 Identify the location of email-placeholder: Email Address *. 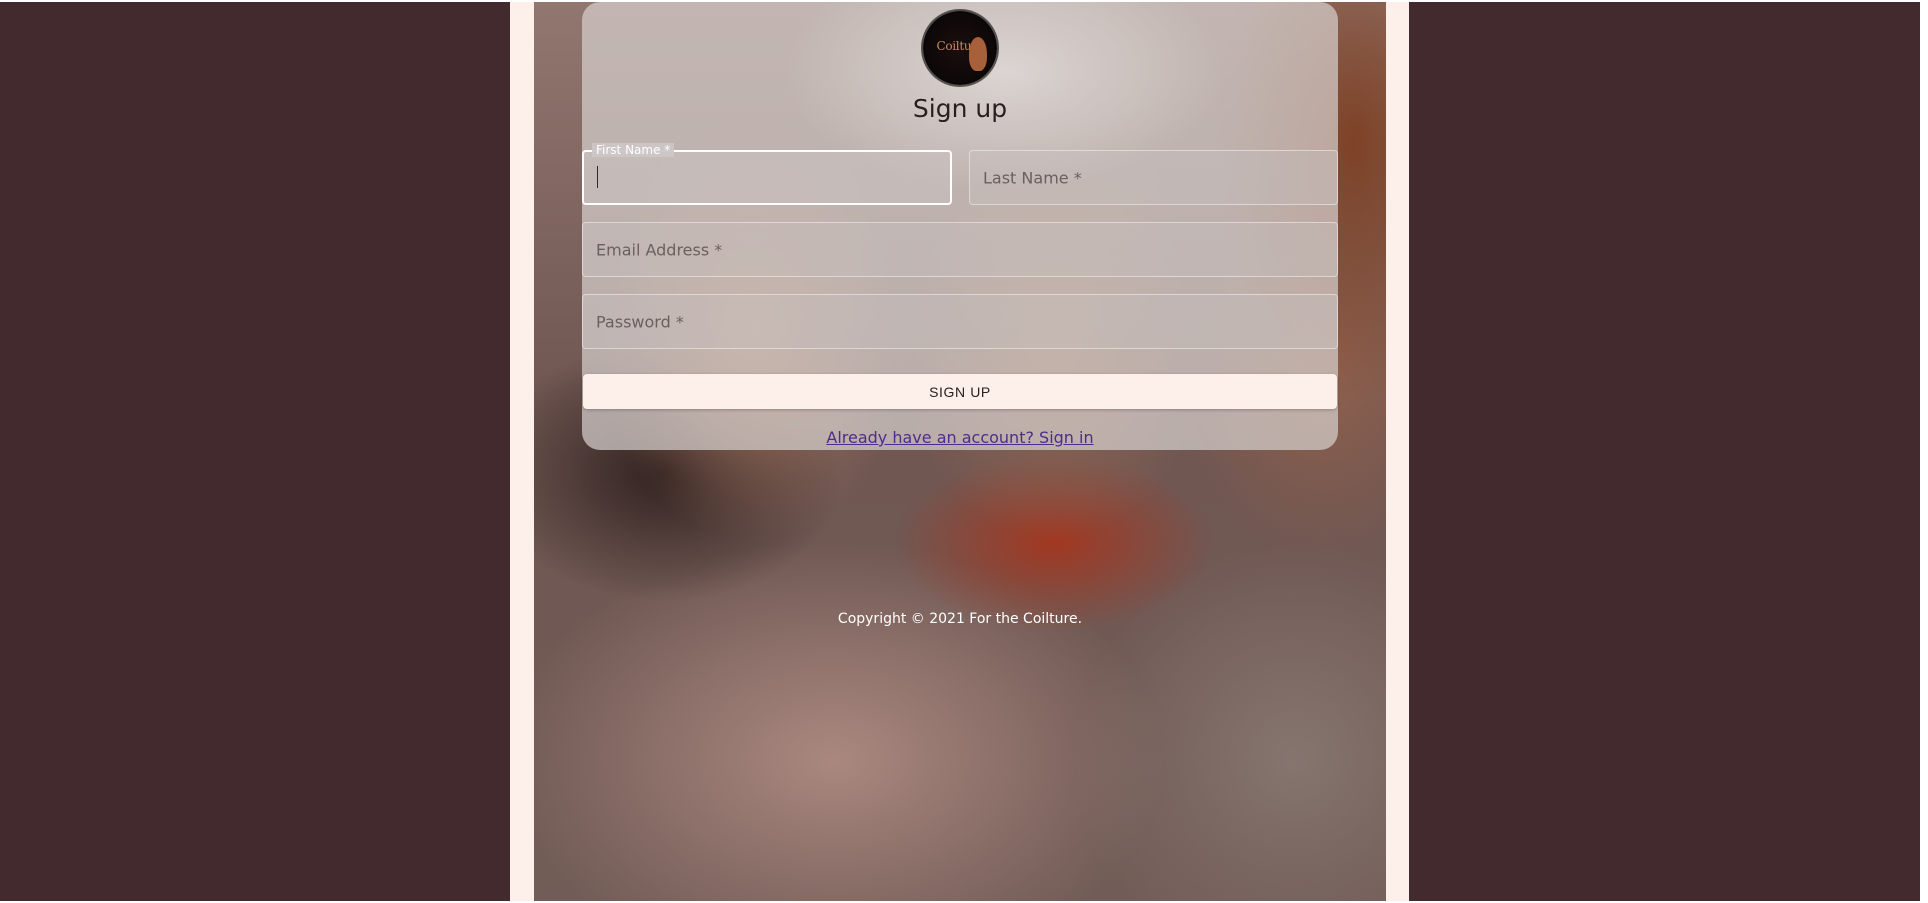
(659, 249).